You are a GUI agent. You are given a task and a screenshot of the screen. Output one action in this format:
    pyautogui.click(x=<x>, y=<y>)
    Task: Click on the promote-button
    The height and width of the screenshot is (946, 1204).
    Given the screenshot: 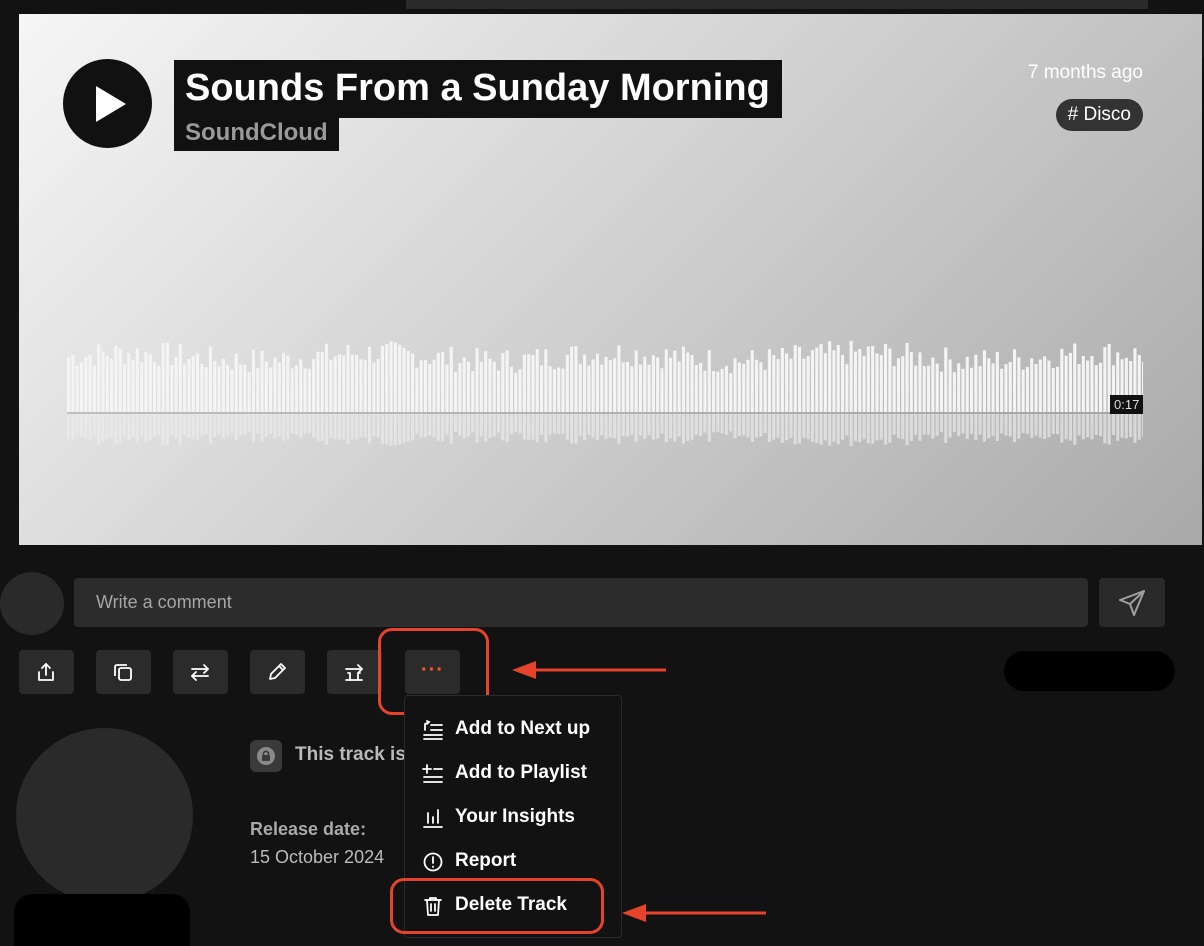 What is the action you would take?
    pyautogui.click(x=354, y=672)
    